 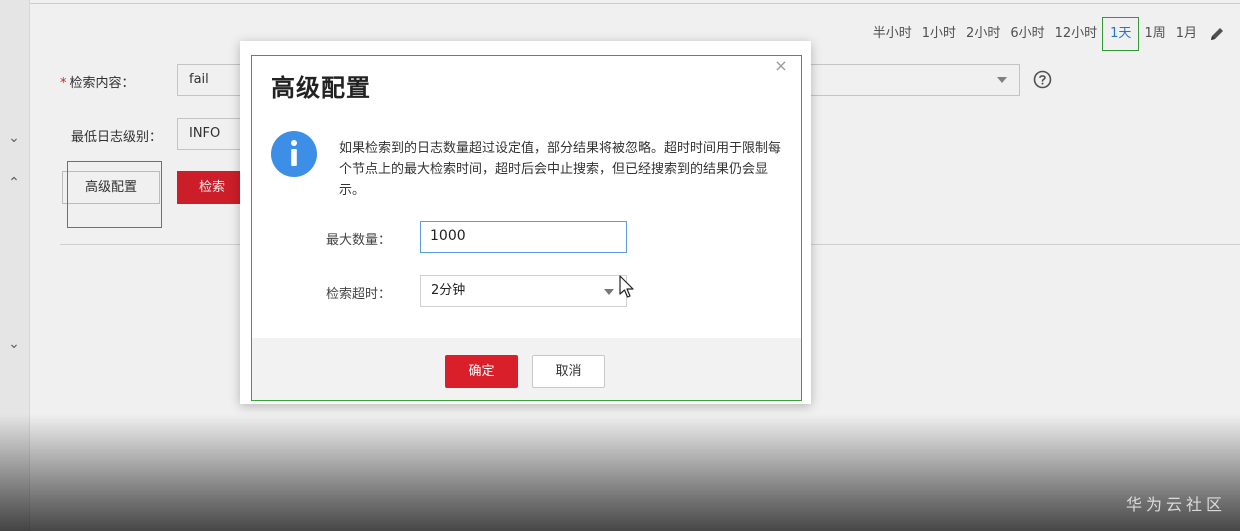 I want to click on top-divider, so click(x=635, y=2).